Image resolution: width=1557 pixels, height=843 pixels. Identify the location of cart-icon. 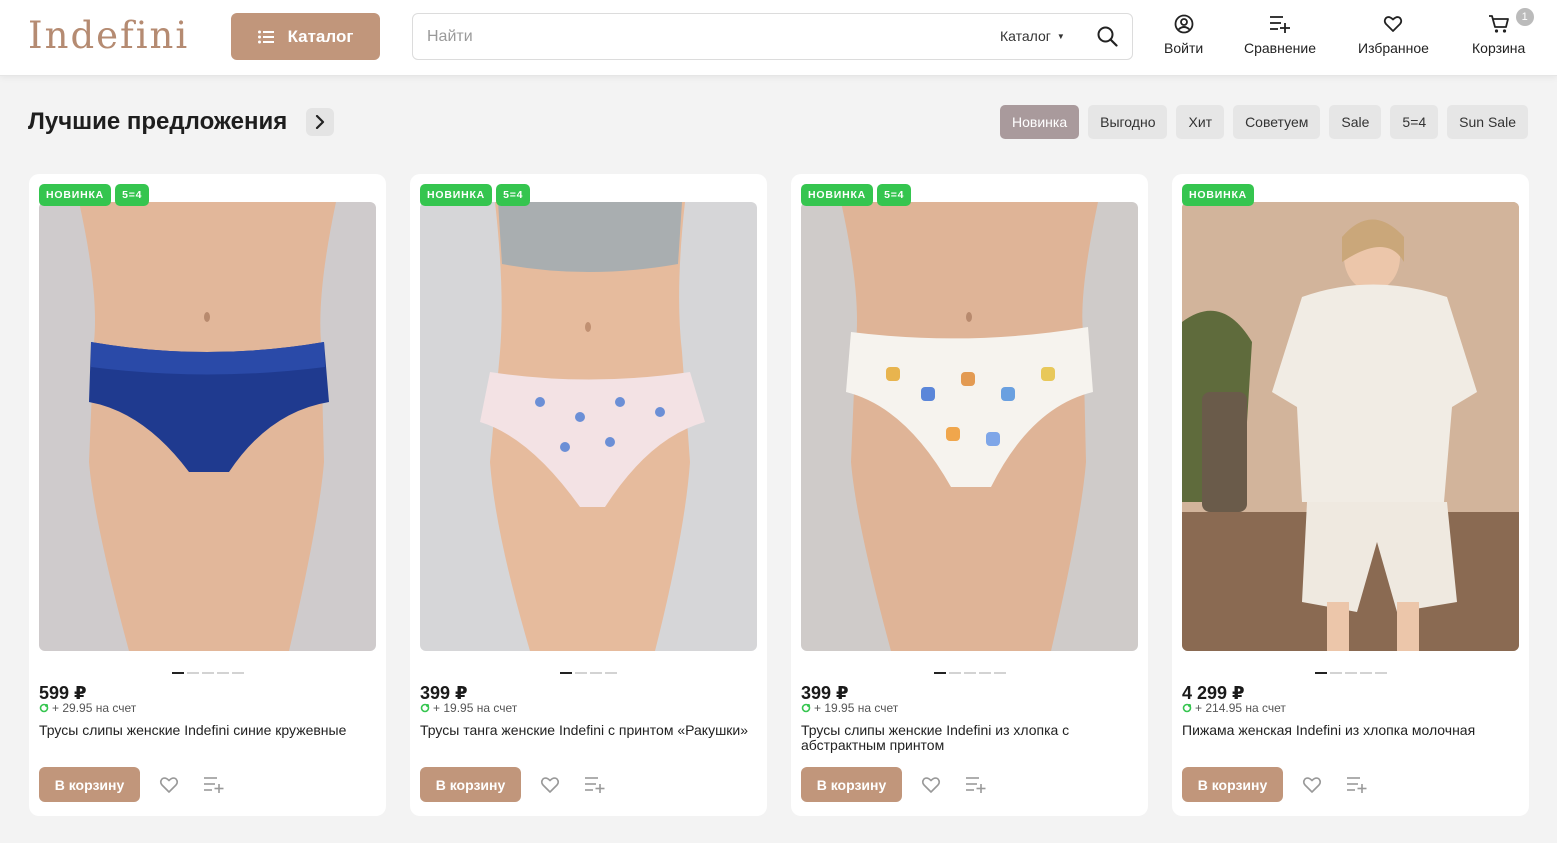
(1498, 24).